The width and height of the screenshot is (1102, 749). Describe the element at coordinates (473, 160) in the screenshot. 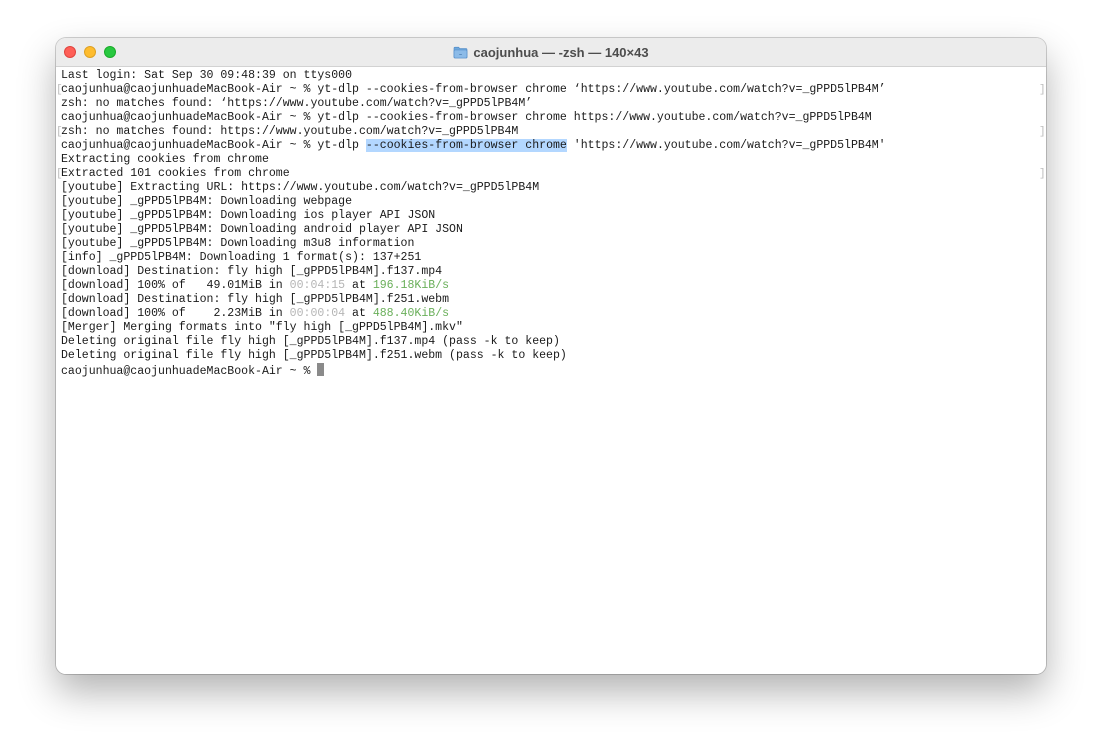

I see `terminal-line: Extracting cookies from chrome` at that location.